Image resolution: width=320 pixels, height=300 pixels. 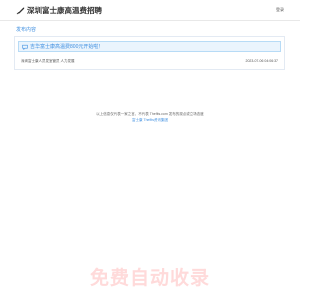 What do you see at coordinates (150, 120) in the screenshot?
I see `footer-copyright-link: 富士康 Thefits资讯集团` at bounding box center [150, 120].